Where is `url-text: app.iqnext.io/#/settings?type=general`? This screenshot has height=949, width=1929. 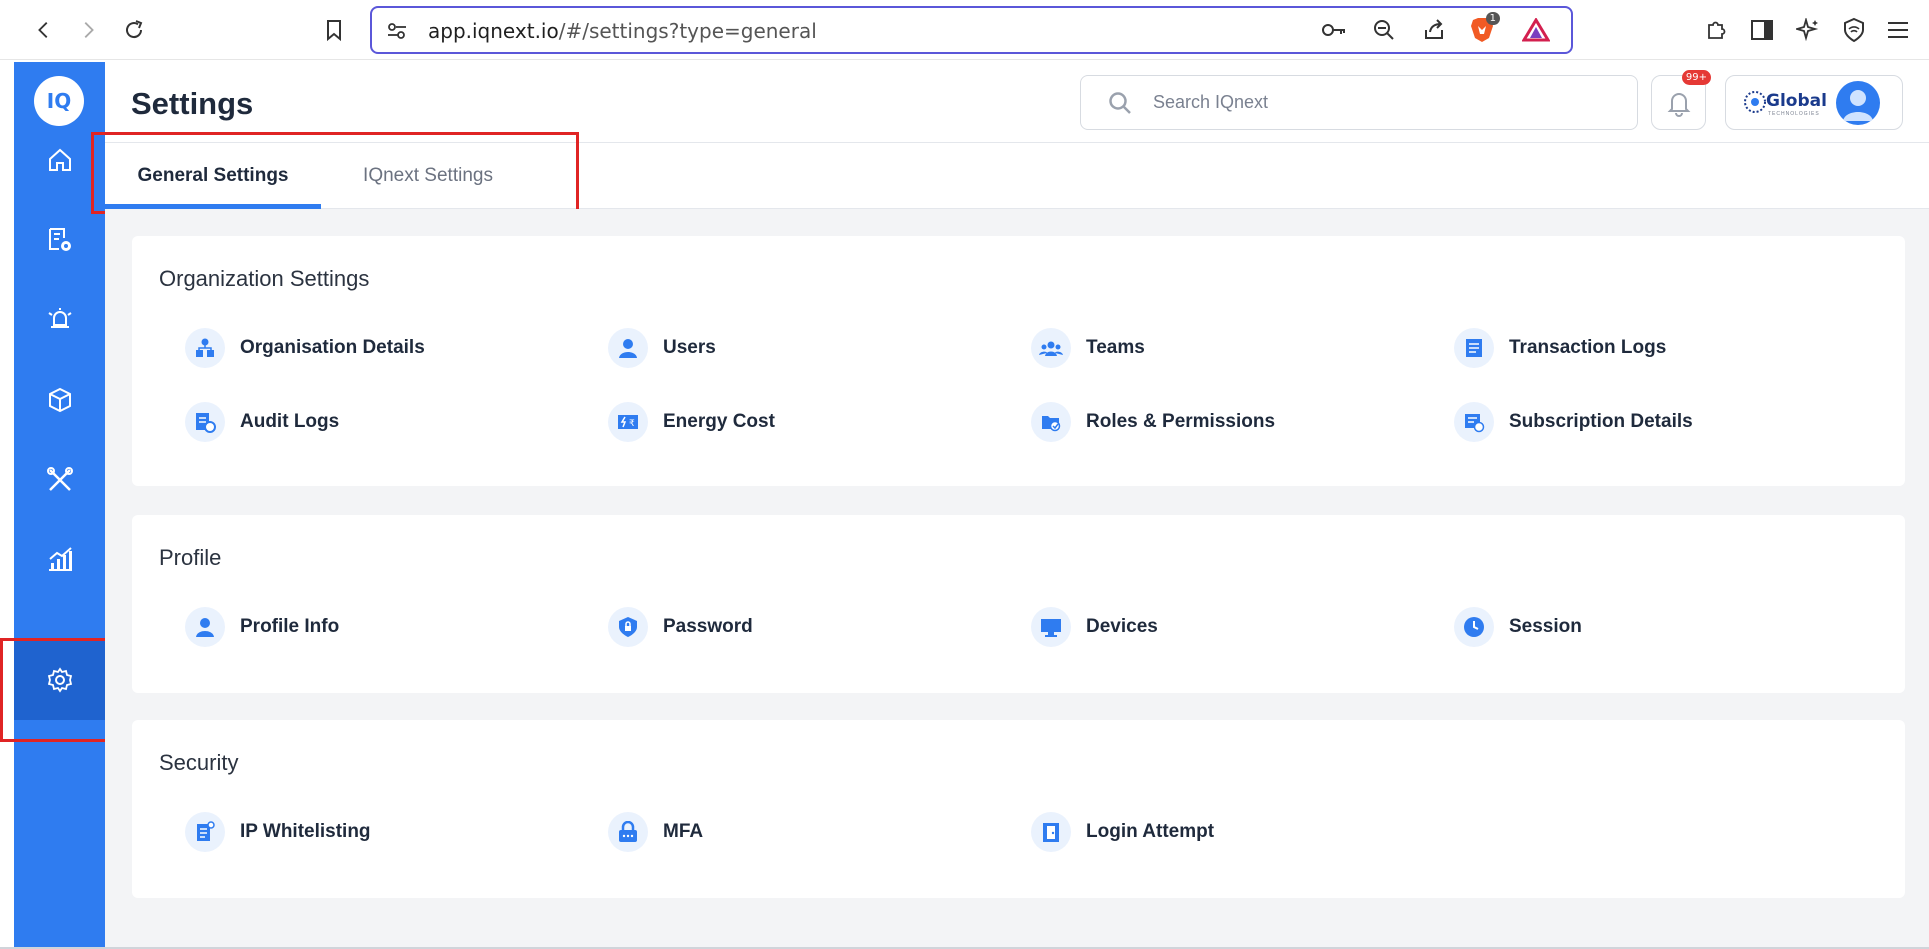 url-text: app.iqnext.io/#/settings?type=general is located at coordinates (622, 31).